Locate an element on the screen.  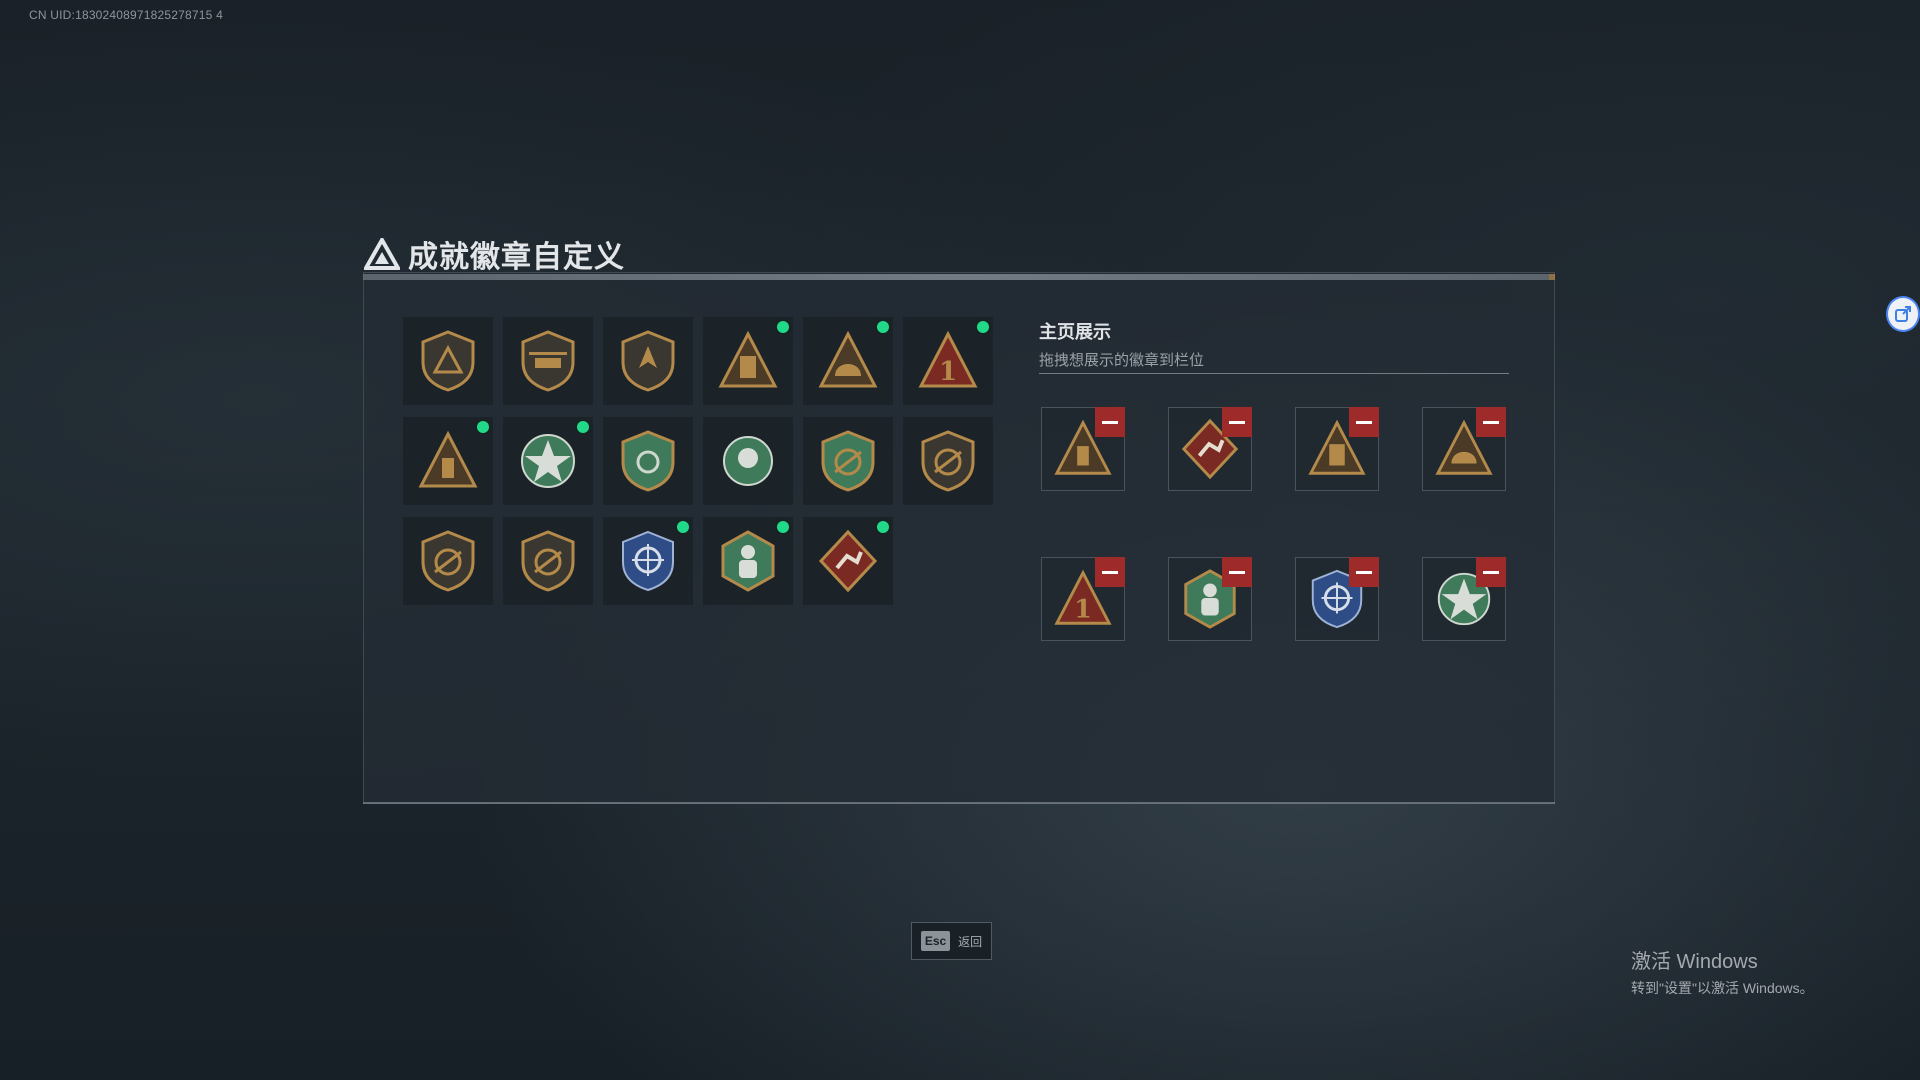
showcase-slot: 1 is located at coordinates (1083, 599).